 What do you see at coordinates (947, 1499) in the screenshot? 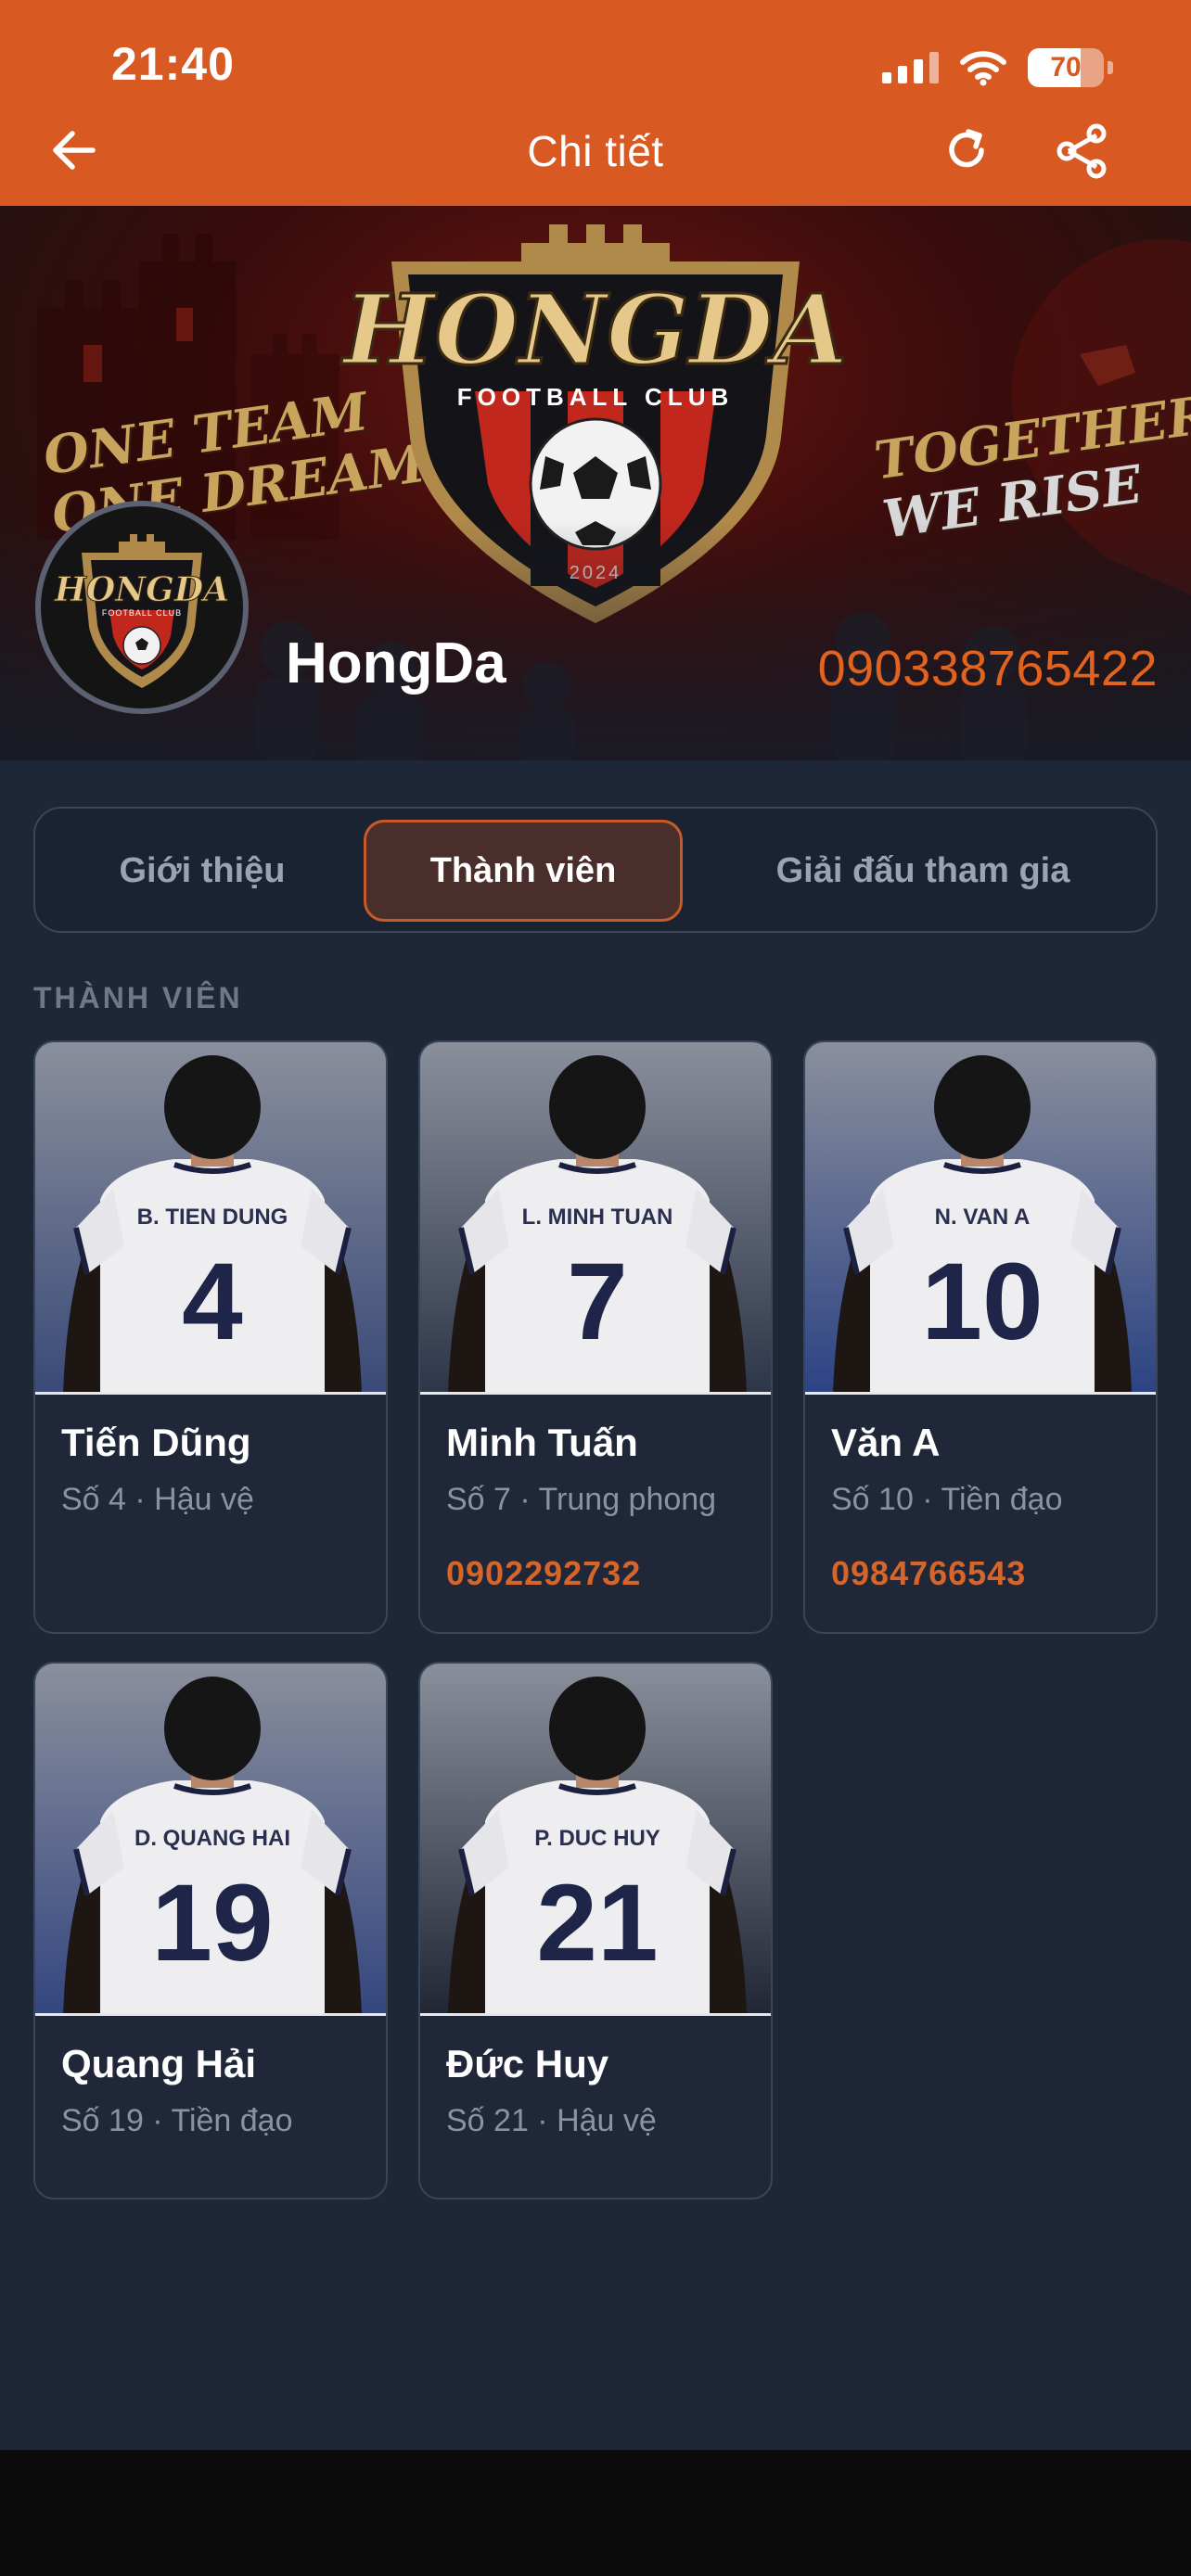
I see `member-info: Số 10 · Tiền đạo` at bounding box center [947, 1499].